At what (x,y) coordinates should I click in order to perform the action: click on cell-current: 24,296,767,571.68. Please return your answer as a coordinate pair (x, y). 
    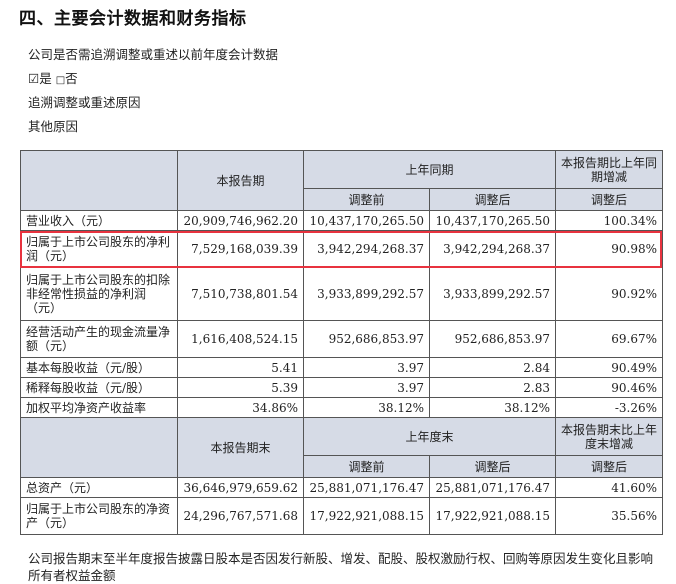
    Looking at the image, I should click on (240, 516).